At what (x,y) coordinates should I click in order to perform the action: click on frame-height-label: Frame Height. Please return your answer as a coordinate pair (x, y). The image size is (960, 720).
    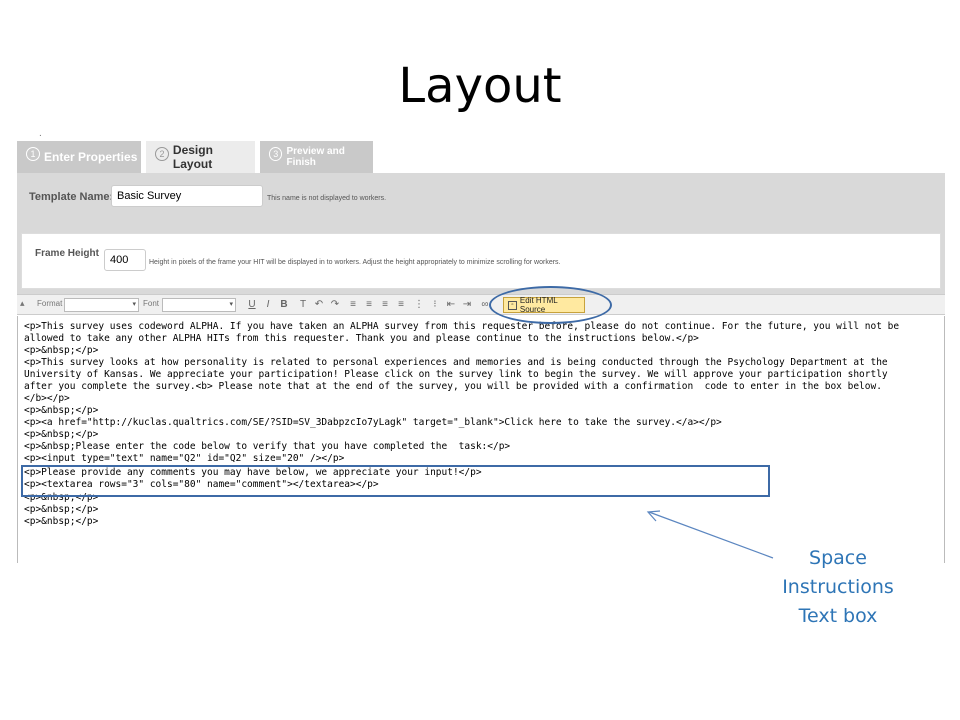
    Looking at the image, I should click on (67, 253).